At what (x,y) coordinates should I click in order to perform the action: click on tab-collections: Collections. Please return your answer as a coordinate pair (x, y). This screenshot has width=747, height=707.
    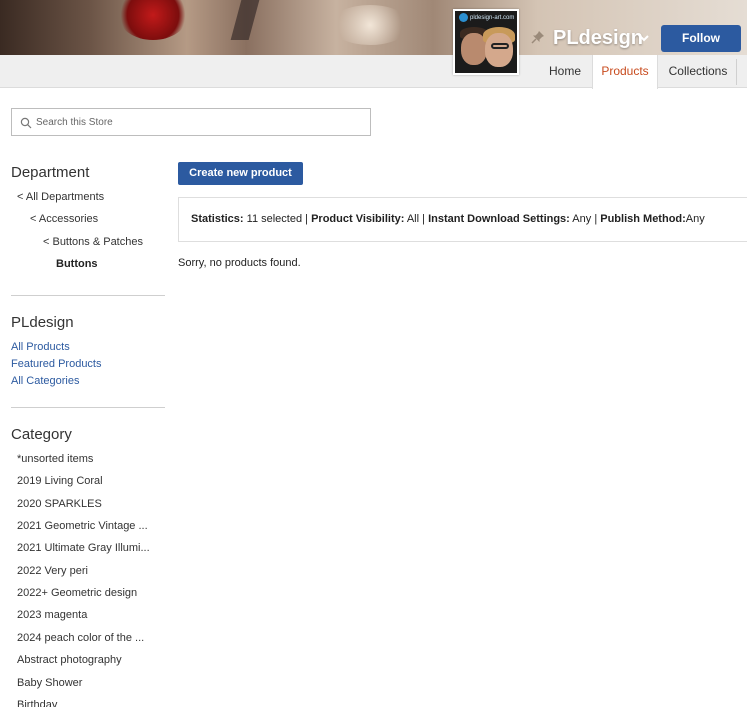
    Looking at the image, I should click on (698, 72).